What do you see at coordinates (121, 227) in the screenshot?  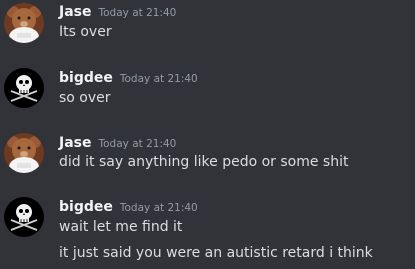 I see `message-text: wait let me find it` at bounding box center [121, 227].